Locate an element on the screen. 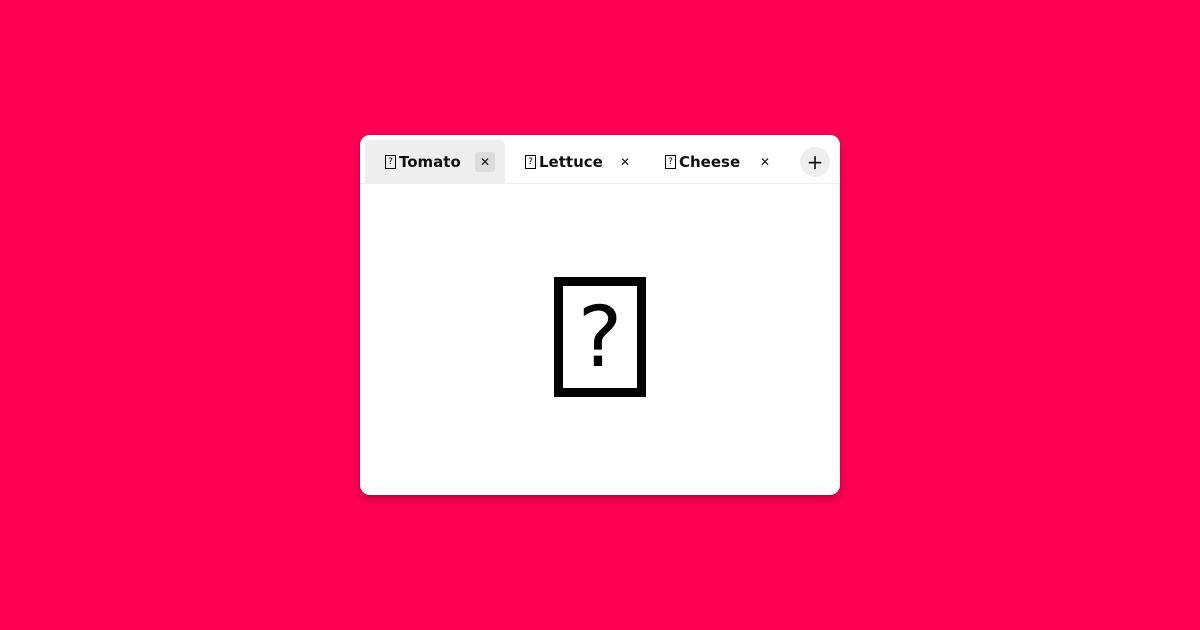 The height and width of the screenshot is (630, 1200). tab-cheese: ? Cheese ✕ is located at coordinates (715, 162).